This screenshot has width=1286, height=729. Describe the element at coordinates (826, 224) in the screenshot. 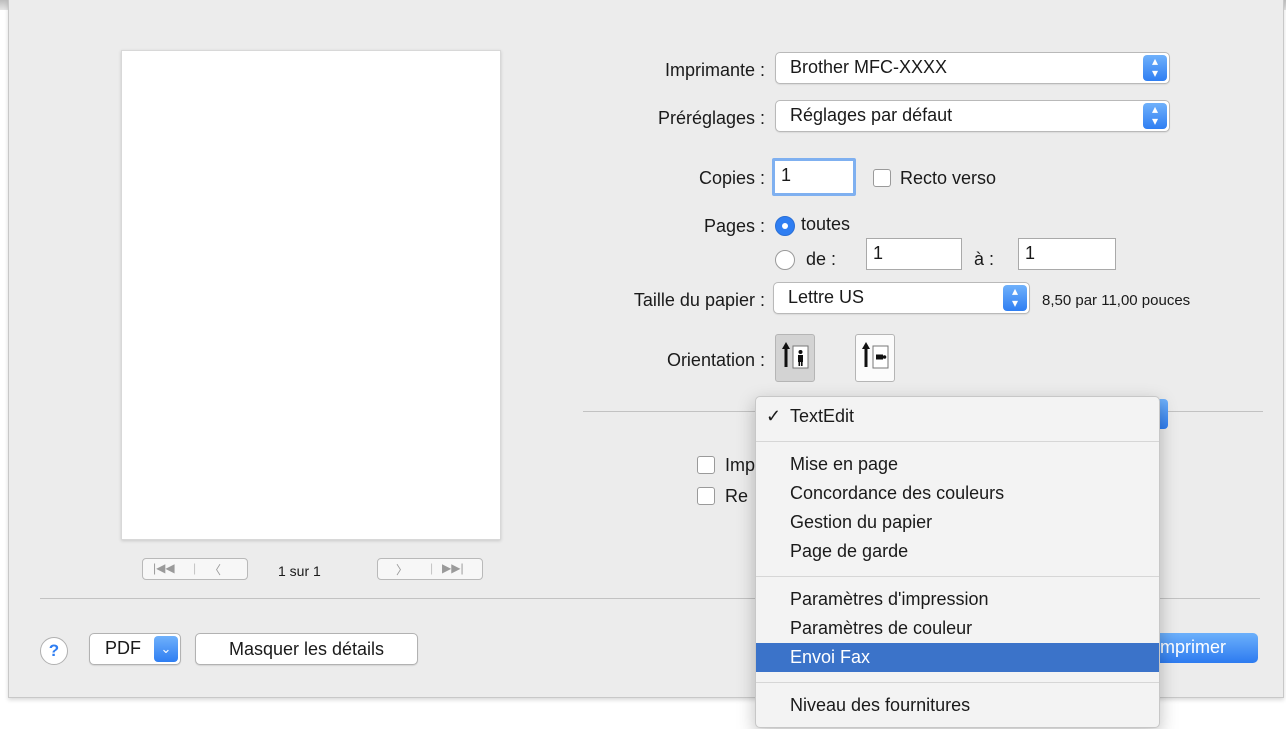

I see `pages-all-label: toutes` at that location.